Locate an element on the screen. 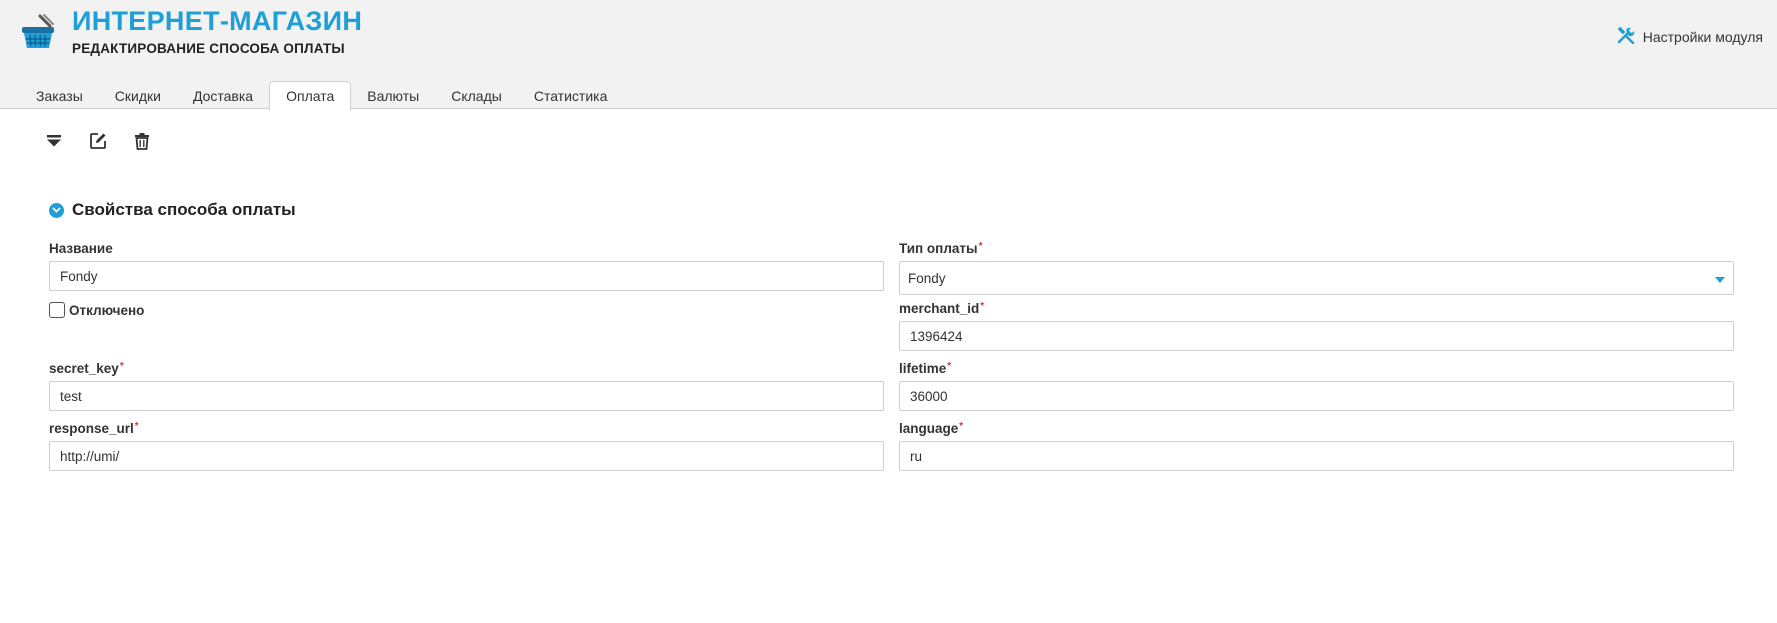  payment-type-value: Fondy is located at coordinates (927, 278).